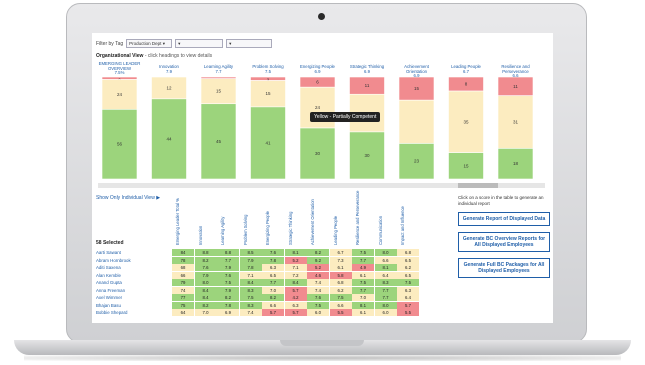 The height and width of the screenshot is (365, 645). Describe the element at coordinates (478, 185) in the screenshot. I see `scrollbar-thumb` at that location.